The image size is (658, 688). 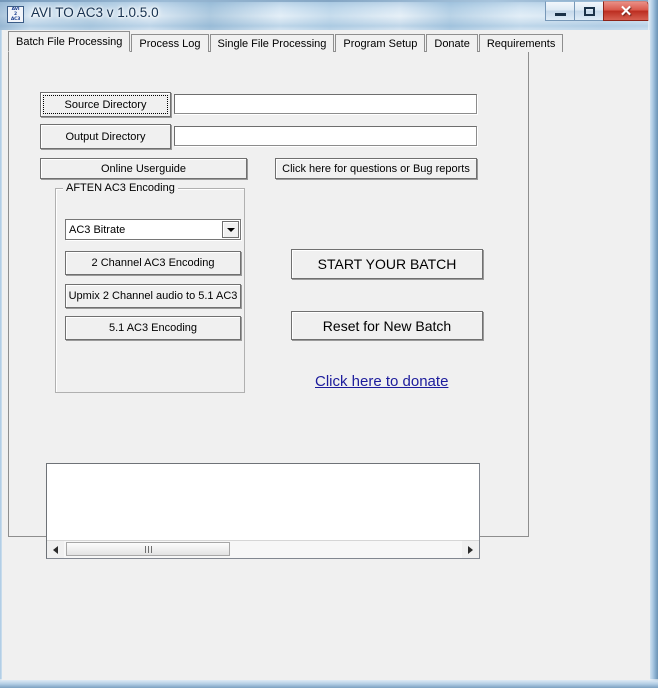 What do you see at coordinates (560, 14) in the screenshot?
I see `minimize-icon` at bounding box center [560, 14].